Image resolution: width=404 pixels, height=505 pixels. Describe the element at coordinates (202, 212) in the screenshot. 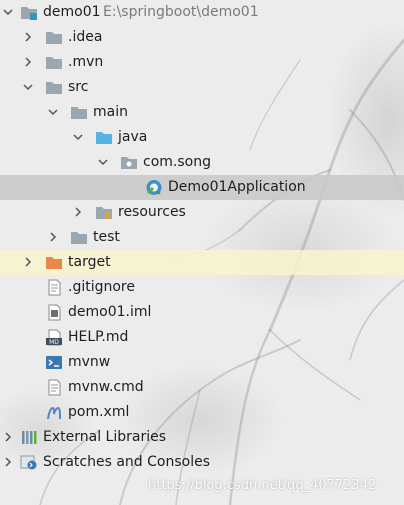

I see `tree-row-resources: resources` at that location.